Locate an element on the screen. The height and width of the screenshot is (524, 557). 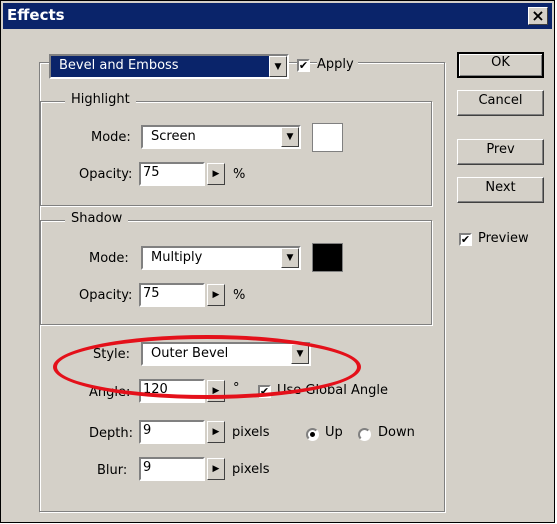
close-icon: × is located at coordinates (538, 15).